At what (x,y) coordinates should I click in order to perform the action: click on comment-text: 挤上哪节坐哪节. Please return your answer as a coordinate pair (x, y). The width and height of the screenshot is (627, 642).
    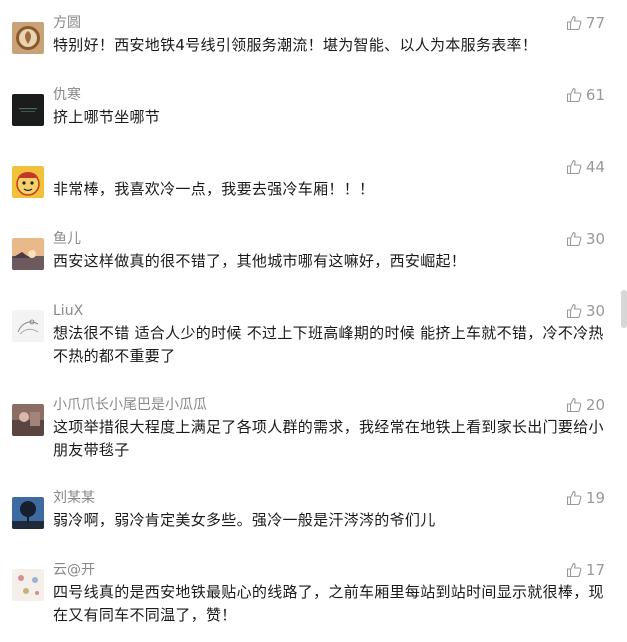
    Looking at the image, I should click on (107, 117).